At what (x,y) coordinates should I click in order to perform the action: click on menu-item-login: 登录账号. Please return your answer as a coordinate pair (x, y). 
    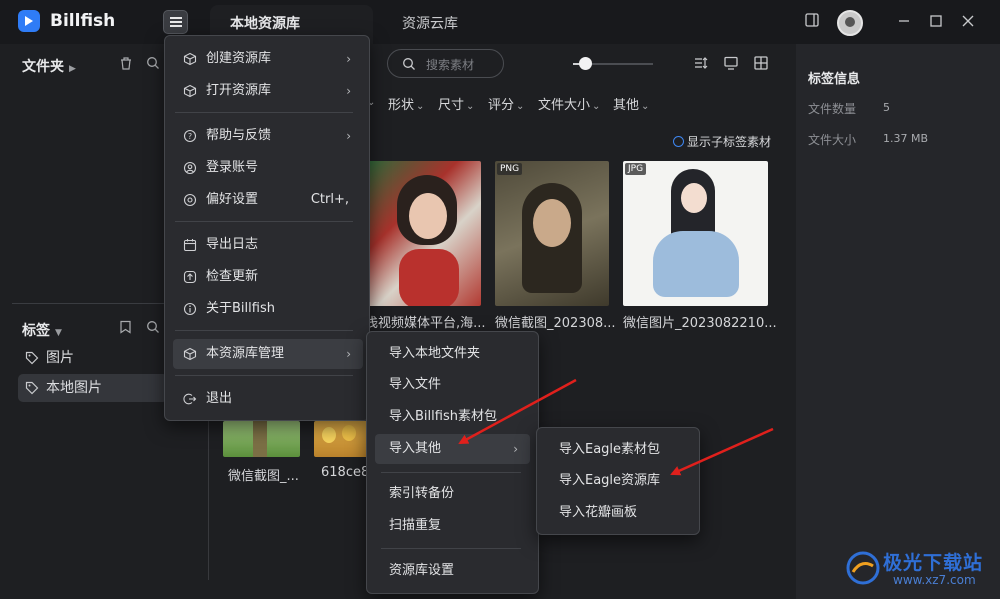
    Looking at the image, I should click on (268, 168).